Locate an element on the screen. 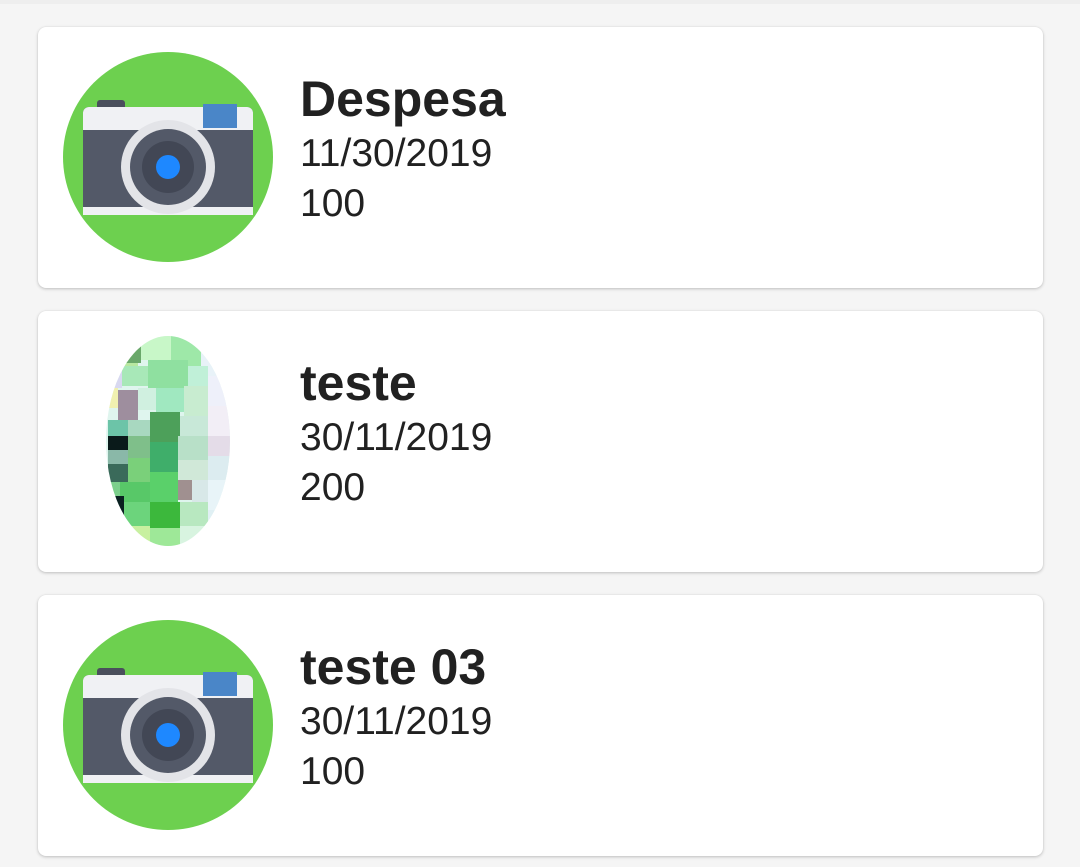  expense-title: teste is located at coordinates (358, 383).